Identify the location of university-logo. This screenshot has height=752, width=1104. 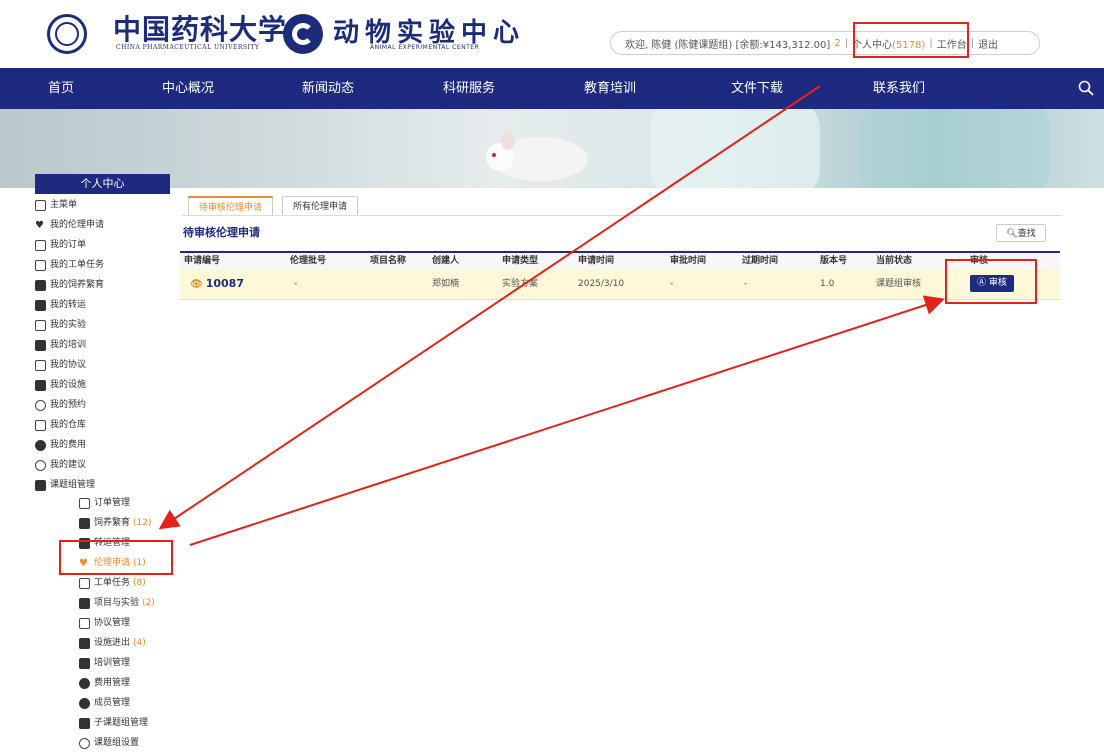
(67, 34).